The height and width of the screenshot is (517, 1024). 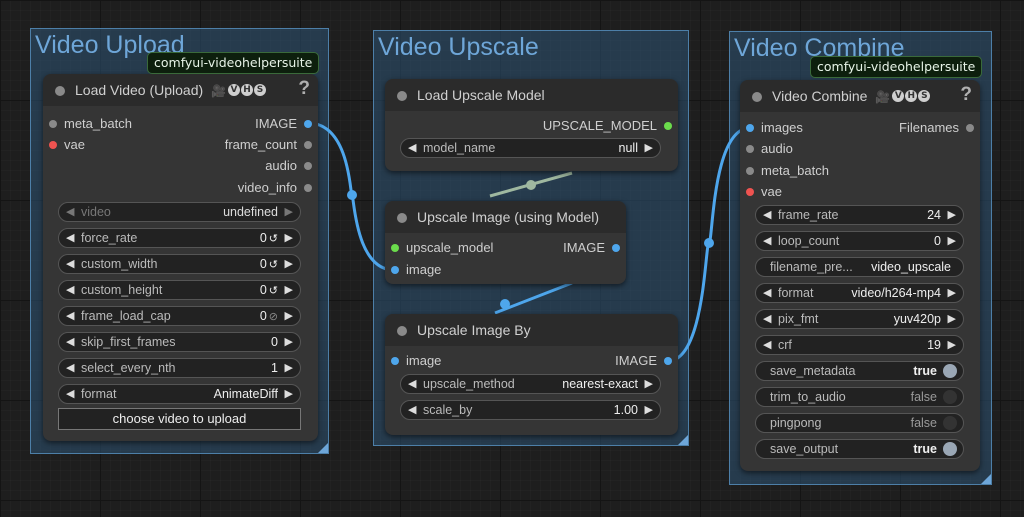 What do you see at coordinates (774, 128) in the screenshot?
I see `input-slot-images: images` at bounding box center [774, 128].